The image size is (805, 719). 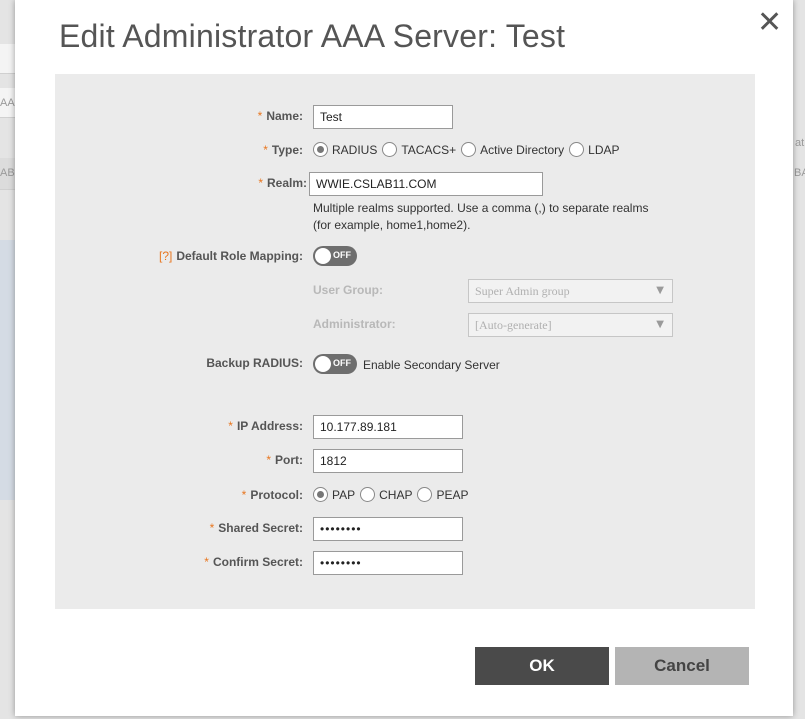 I want to click on background-fragment: at, so click(x=800, y=143).